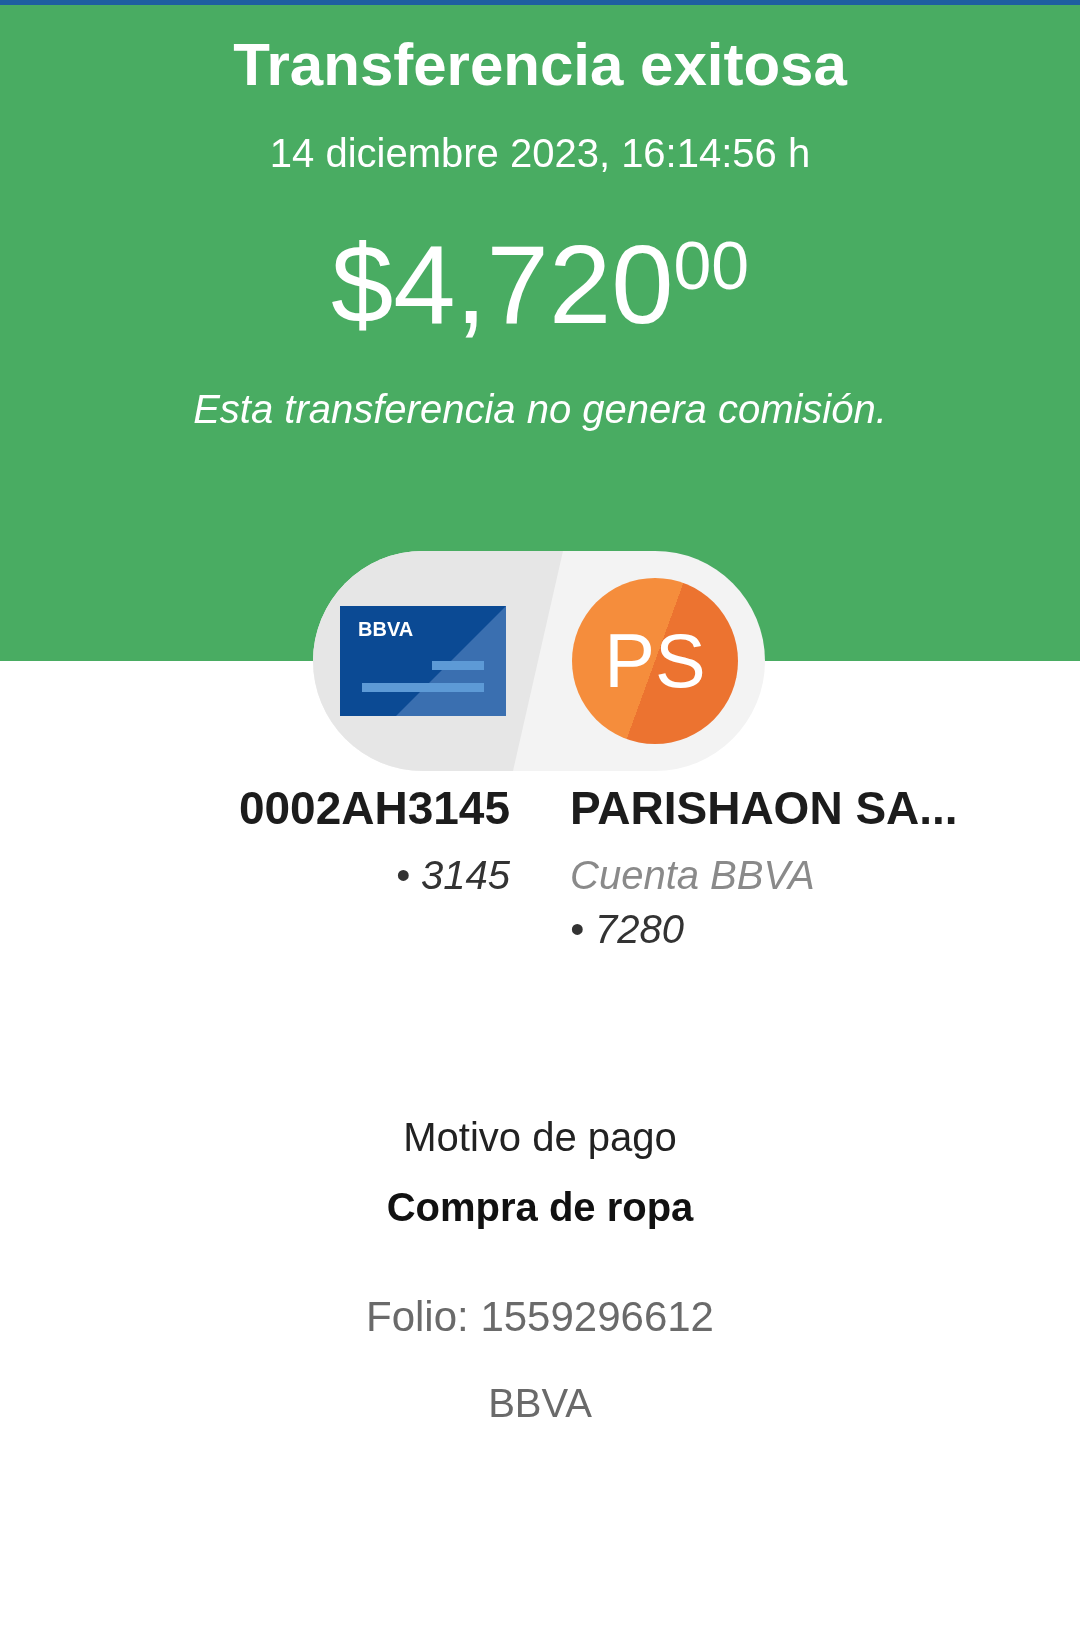 The width and height of the screenshot is (1080, 1642). Describe the element at coordinates (452, 875) in the screenshot. I see `origin-account-number: • 3145` at that location.